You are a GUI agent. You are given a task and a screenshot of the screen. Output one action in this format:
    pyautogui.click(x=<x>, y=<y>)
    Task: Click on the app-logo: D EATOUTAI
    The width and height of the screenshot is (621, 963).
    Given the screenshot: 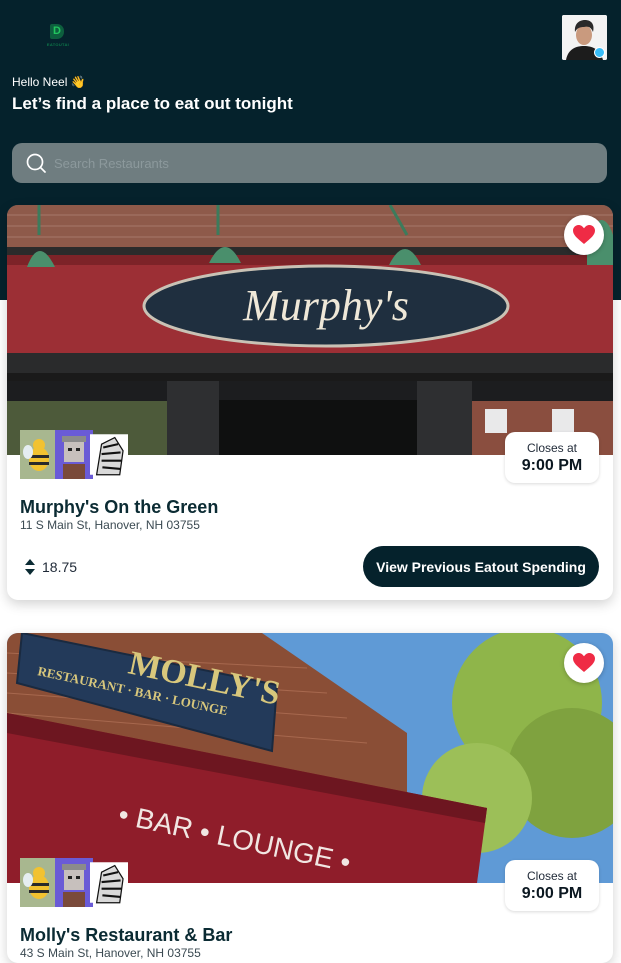 What is the action you would take?
    pyautogui.click(x=58, y=38)
    